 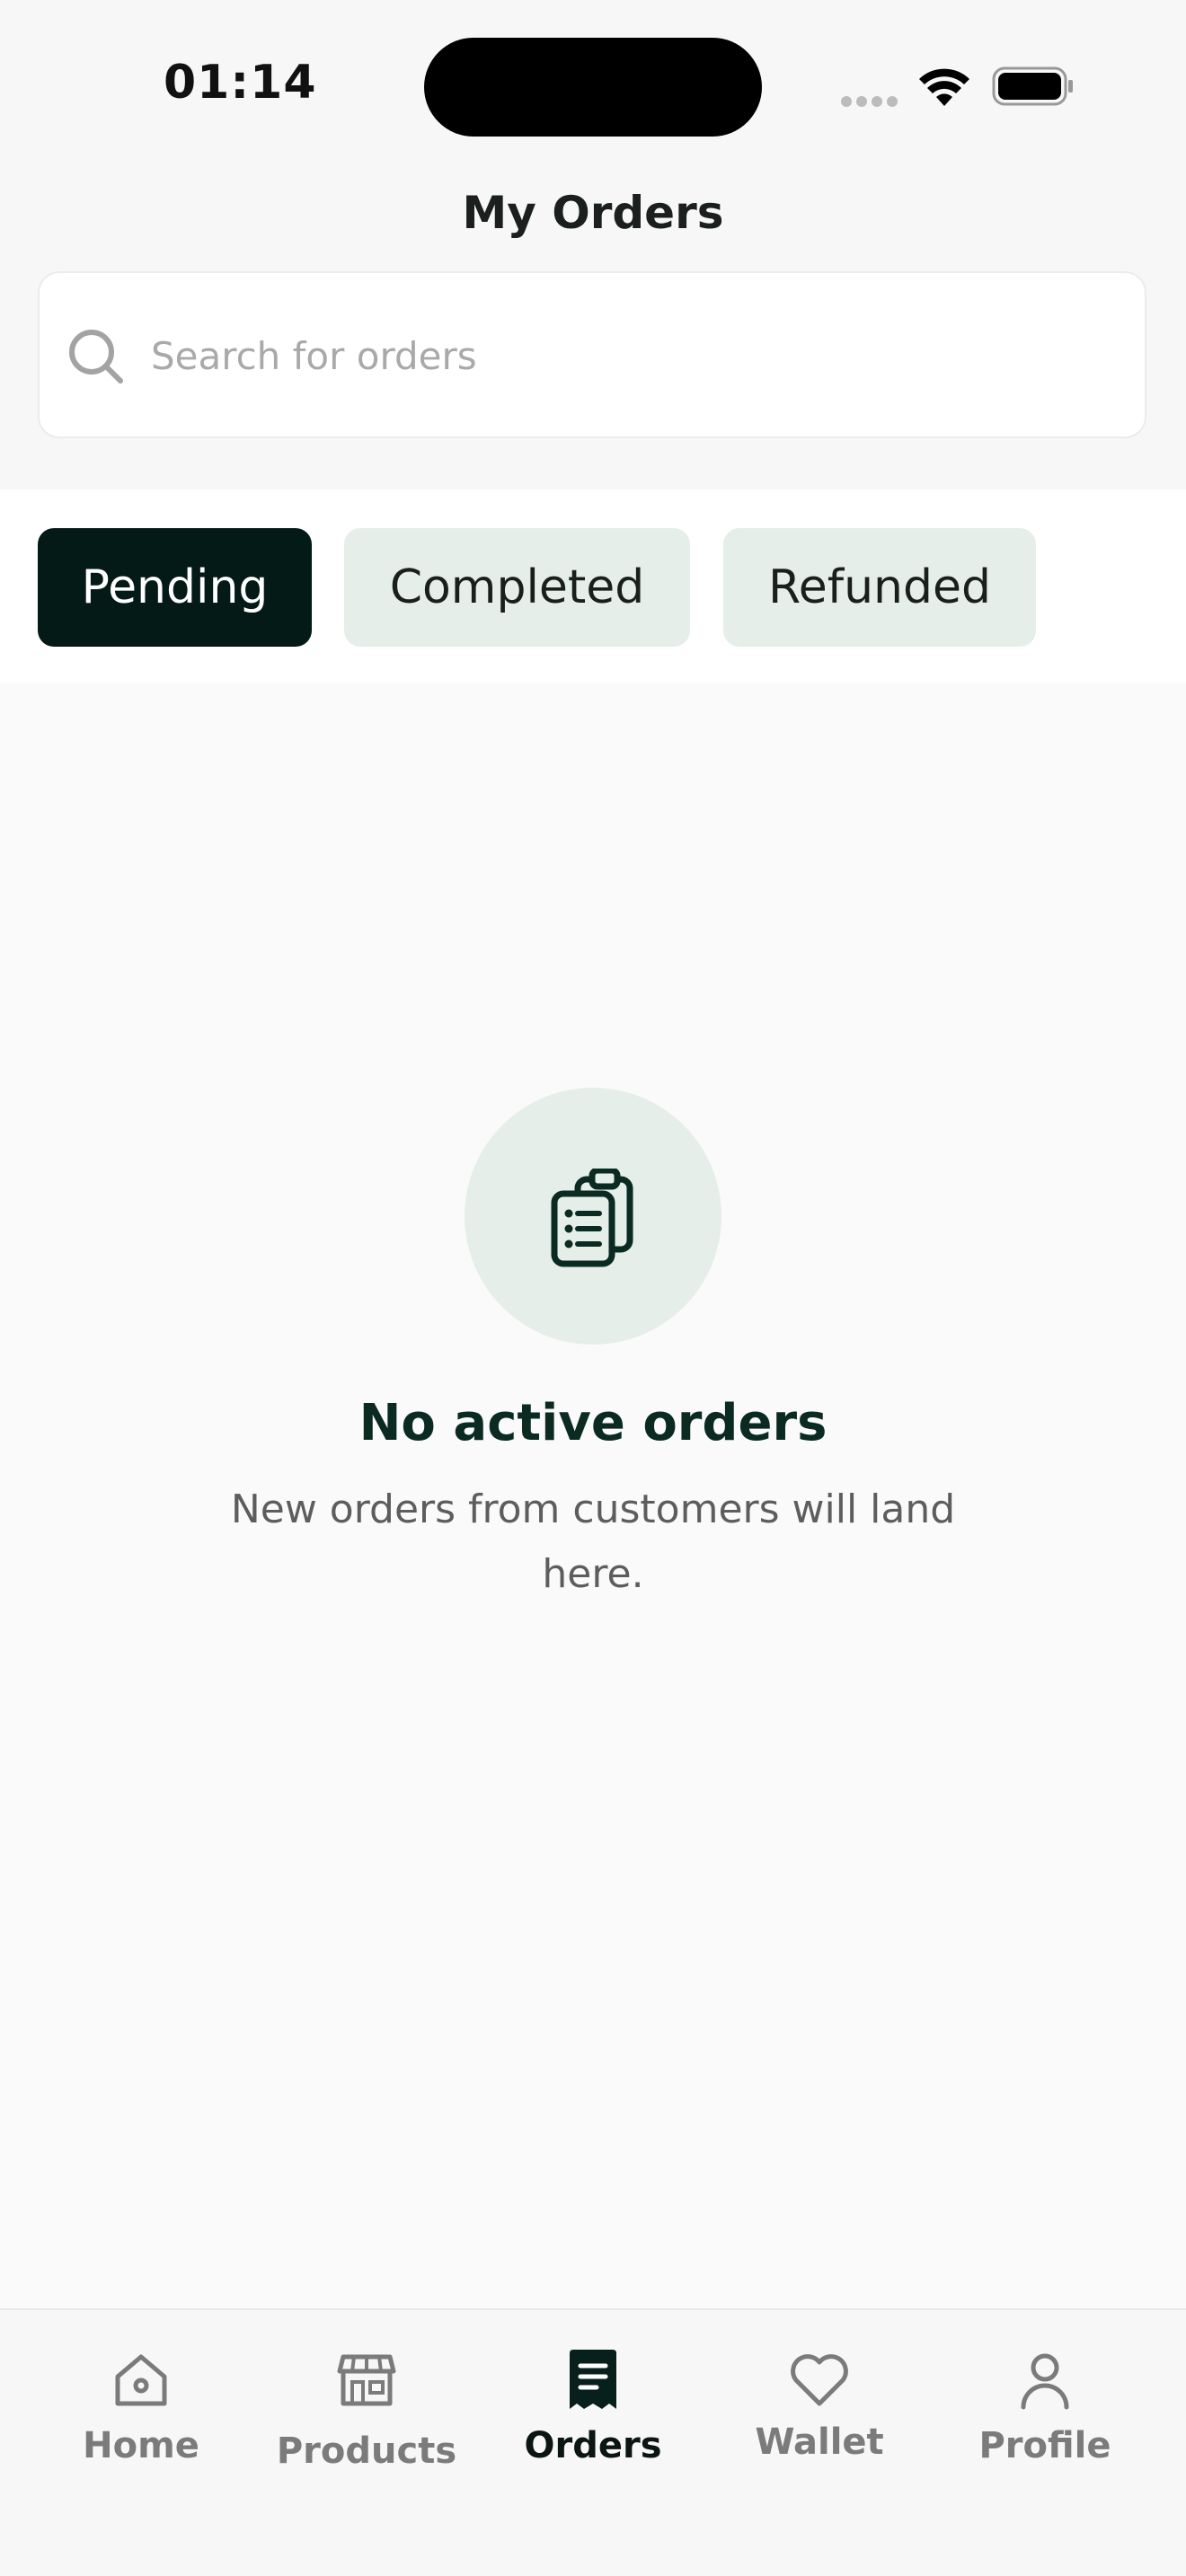 I want to click on nav-item-products: Products, so click(x=366, y=2400).